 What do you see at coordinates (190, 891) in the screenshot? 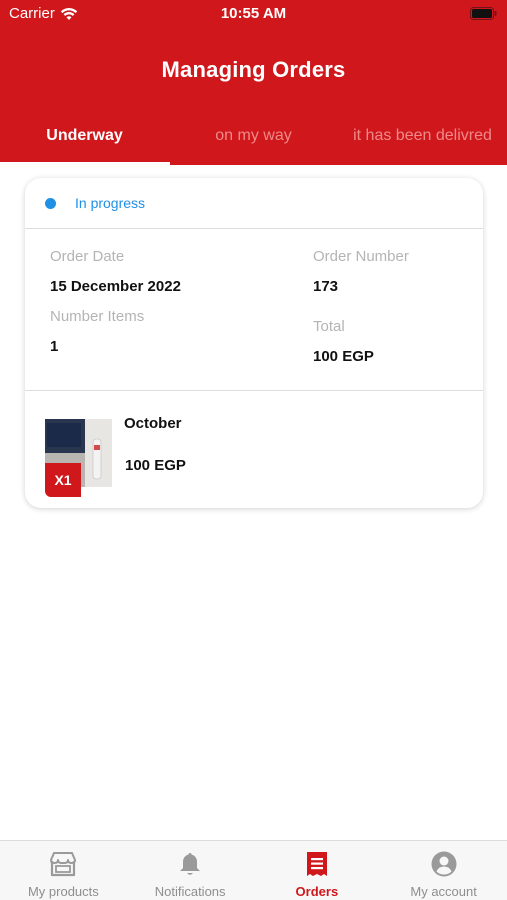
I see `nav-notifications-label: Notifications` at bounding box center [190, 891].